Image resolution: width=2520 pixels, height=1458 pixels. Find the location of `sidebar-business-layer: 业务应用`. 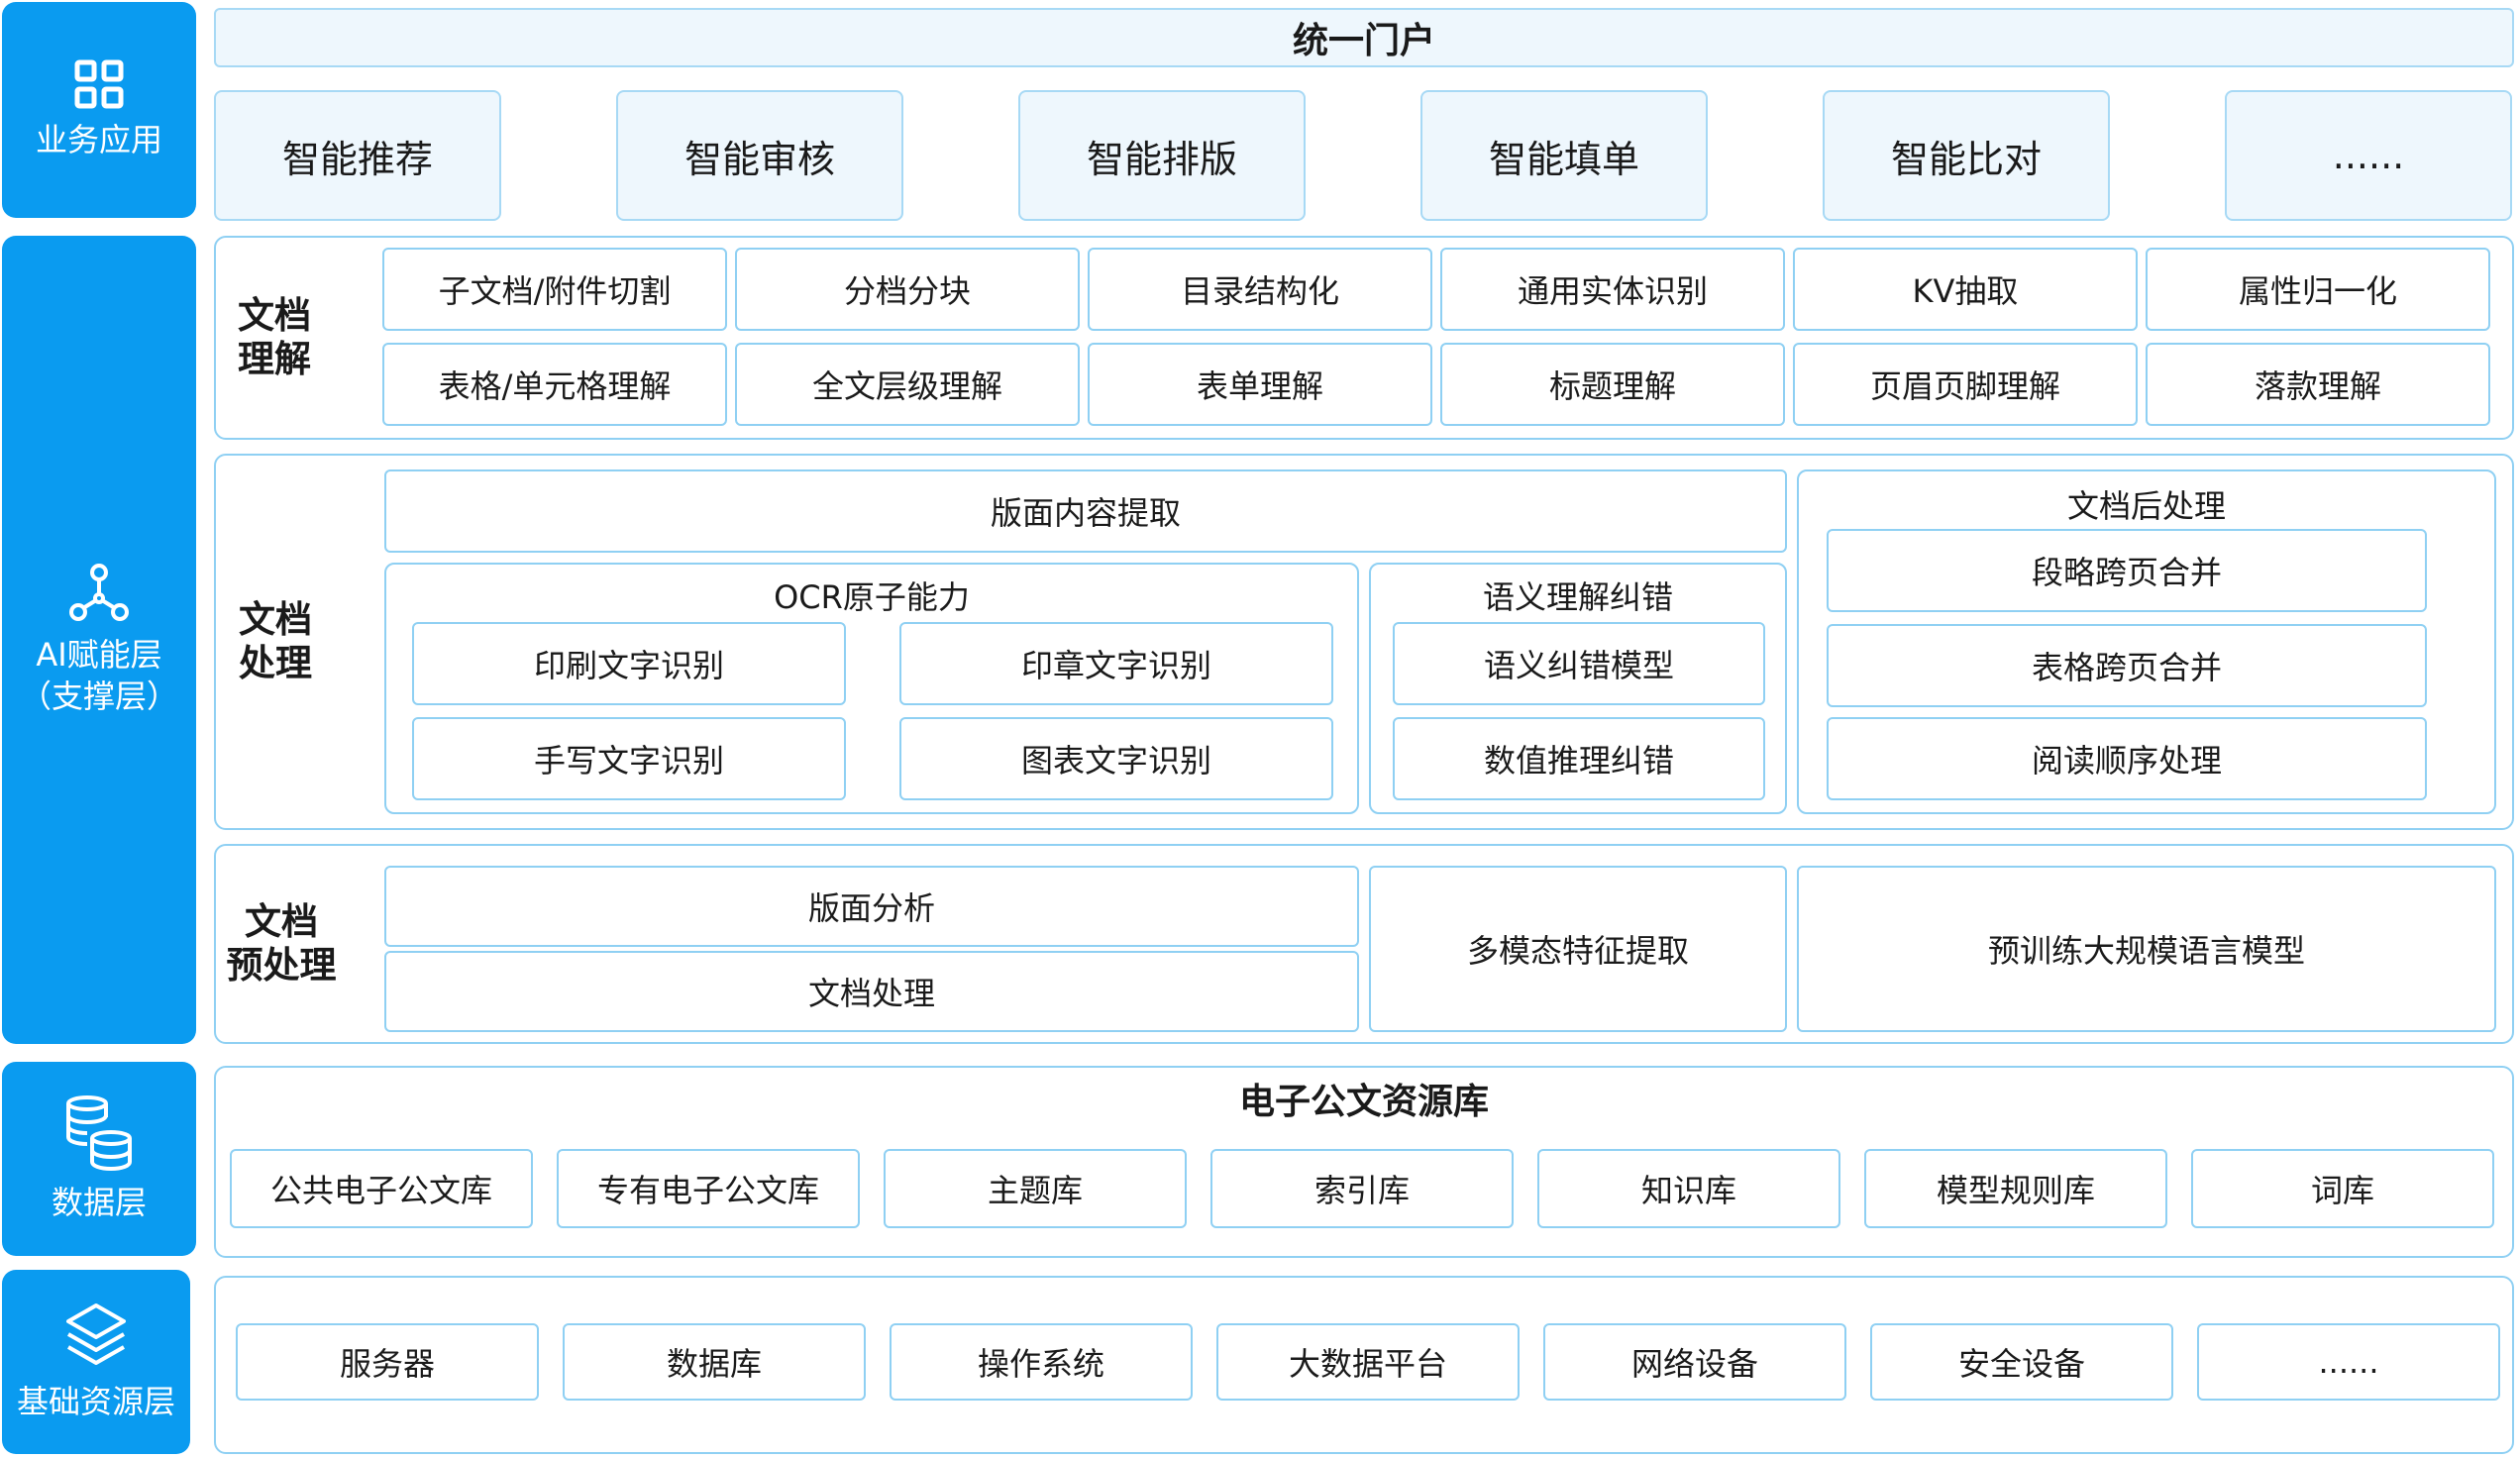

sidebar-business-layer: 业务应用 is located at coordinates (99, 110).